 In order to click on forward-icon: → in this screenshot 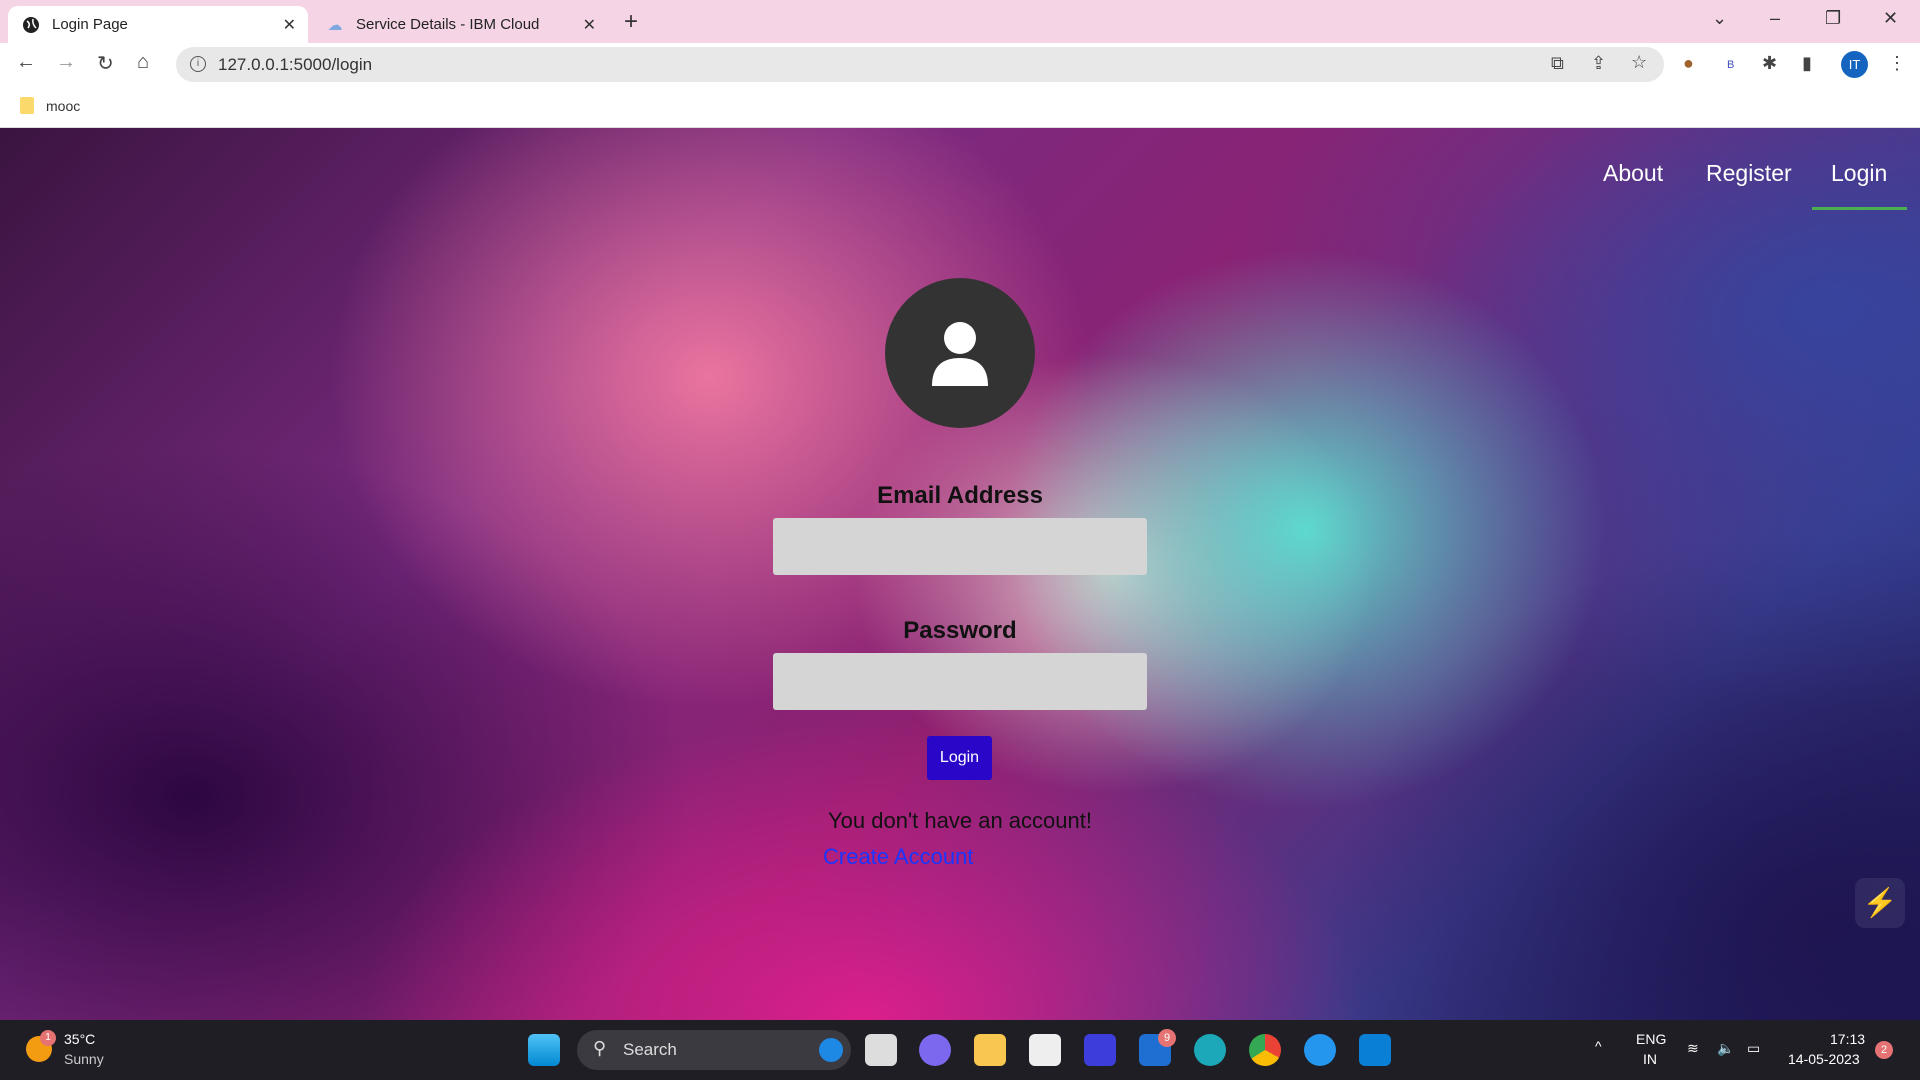, I will do `click(66, 62)`.